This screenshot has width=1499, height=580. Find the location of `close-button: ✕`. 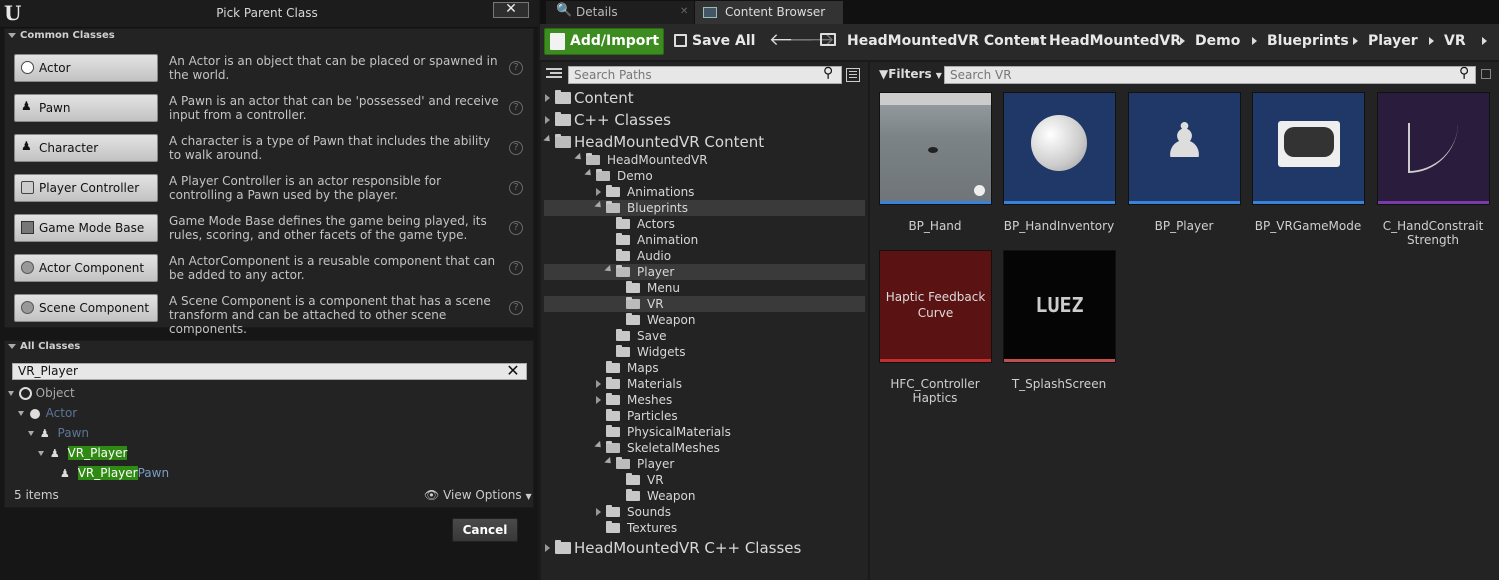

close-button: ✕ is located at coordinates (511, 10).